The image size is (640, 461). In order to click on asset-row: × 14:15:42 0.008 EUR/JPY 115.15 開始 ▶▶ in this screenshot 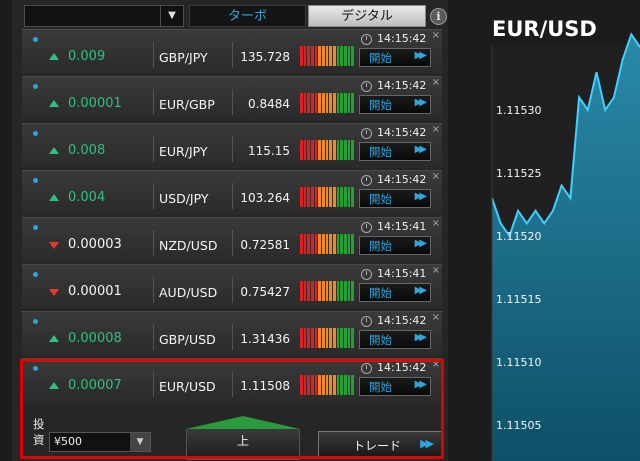, I will do `click(232, 145)`.